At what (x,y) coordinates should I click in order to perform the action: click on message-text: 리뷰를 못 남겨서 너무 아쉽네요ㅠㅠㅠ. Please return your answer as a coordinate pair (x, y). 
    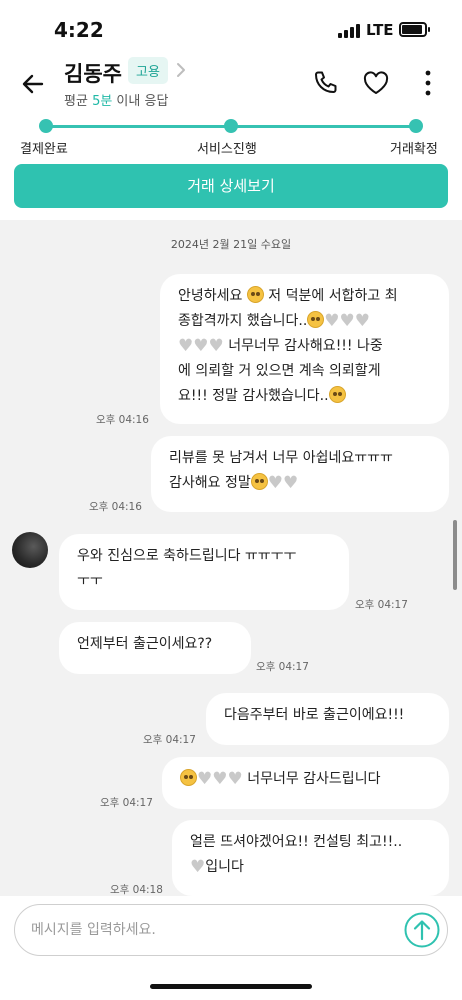
    Looking at the image, I should click on (281, 458).